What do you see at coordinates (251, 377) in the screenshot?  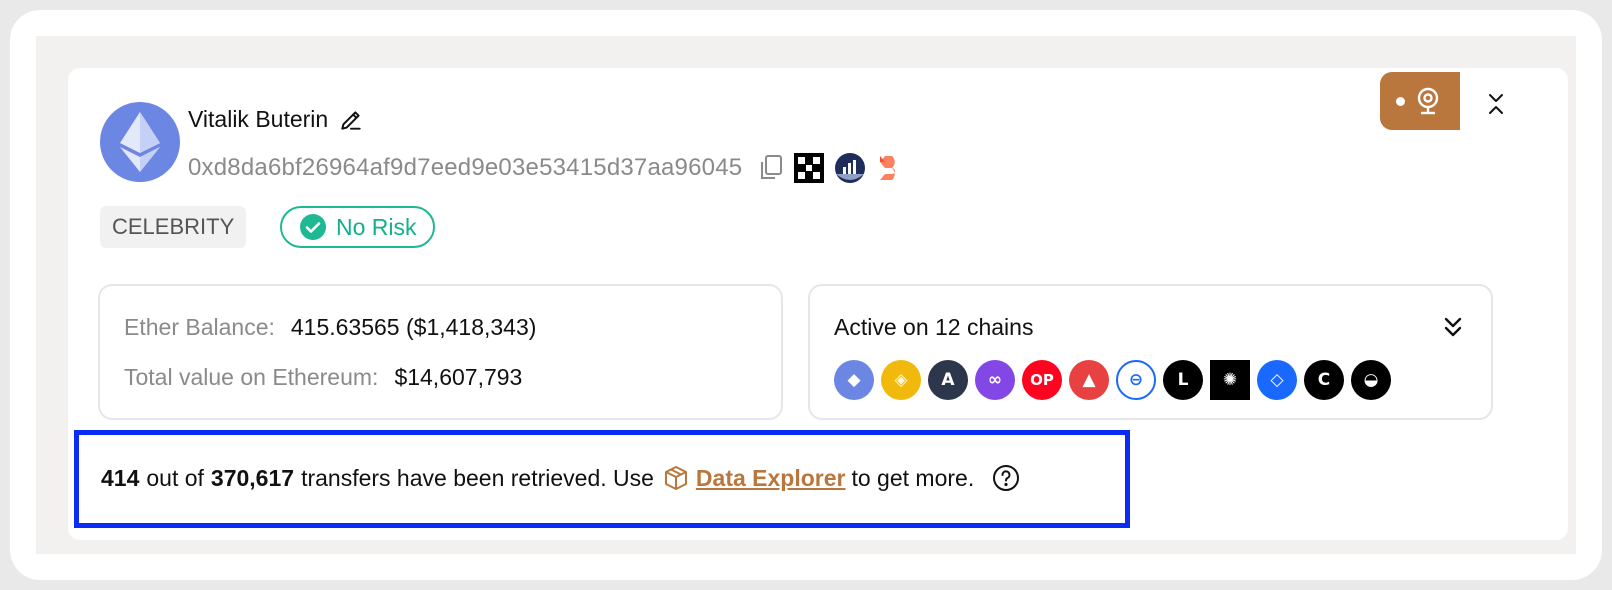 I see `total-value-label: Total value on Ethereum:` at bounding box center [251, 377].